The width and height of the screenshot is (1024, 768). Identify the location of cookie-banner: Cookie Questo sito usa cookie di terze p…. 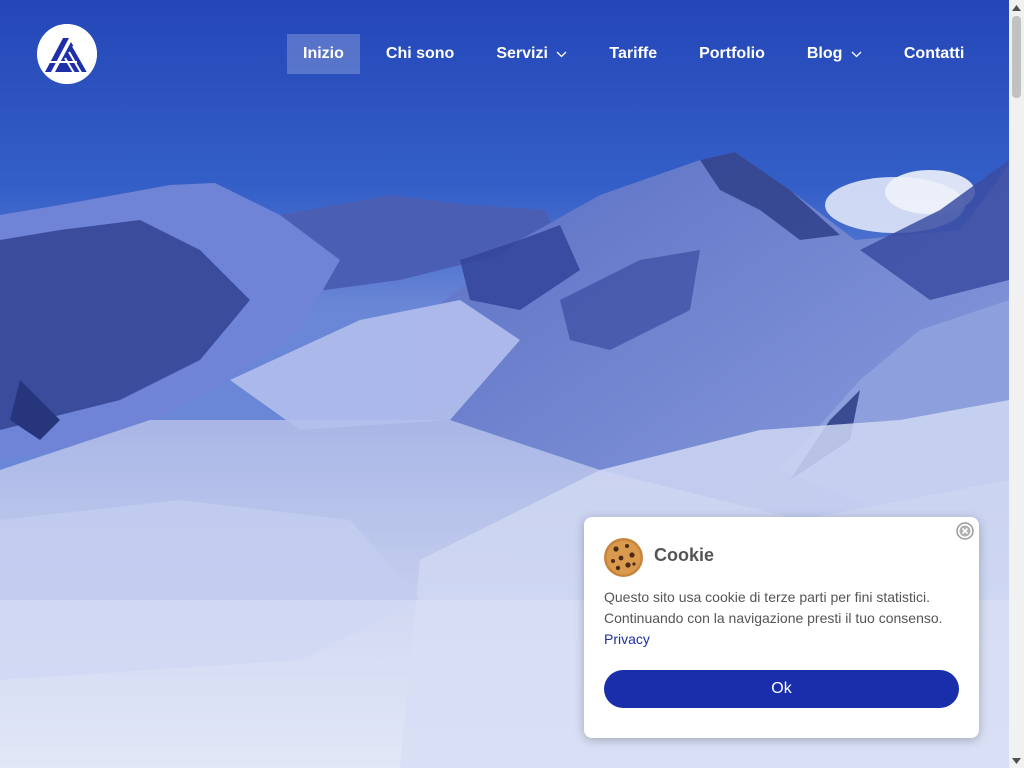
(781, 627).